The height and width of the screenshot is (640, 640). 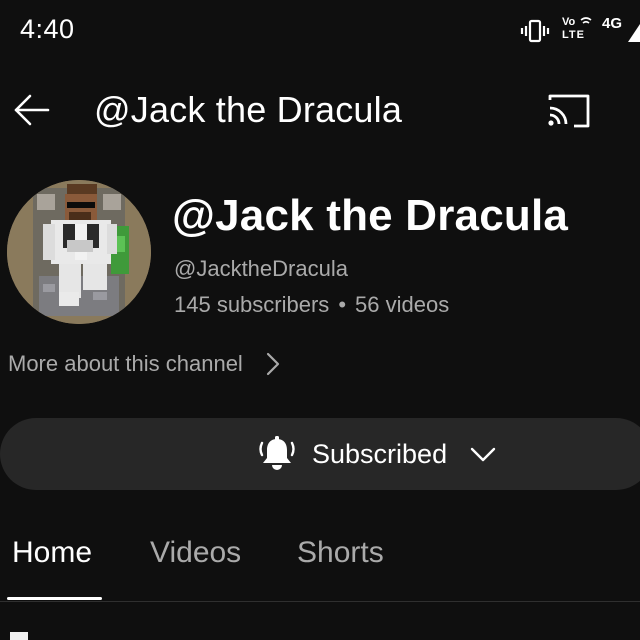 I want to click on tabs-divider, so click(x=320, y=601).